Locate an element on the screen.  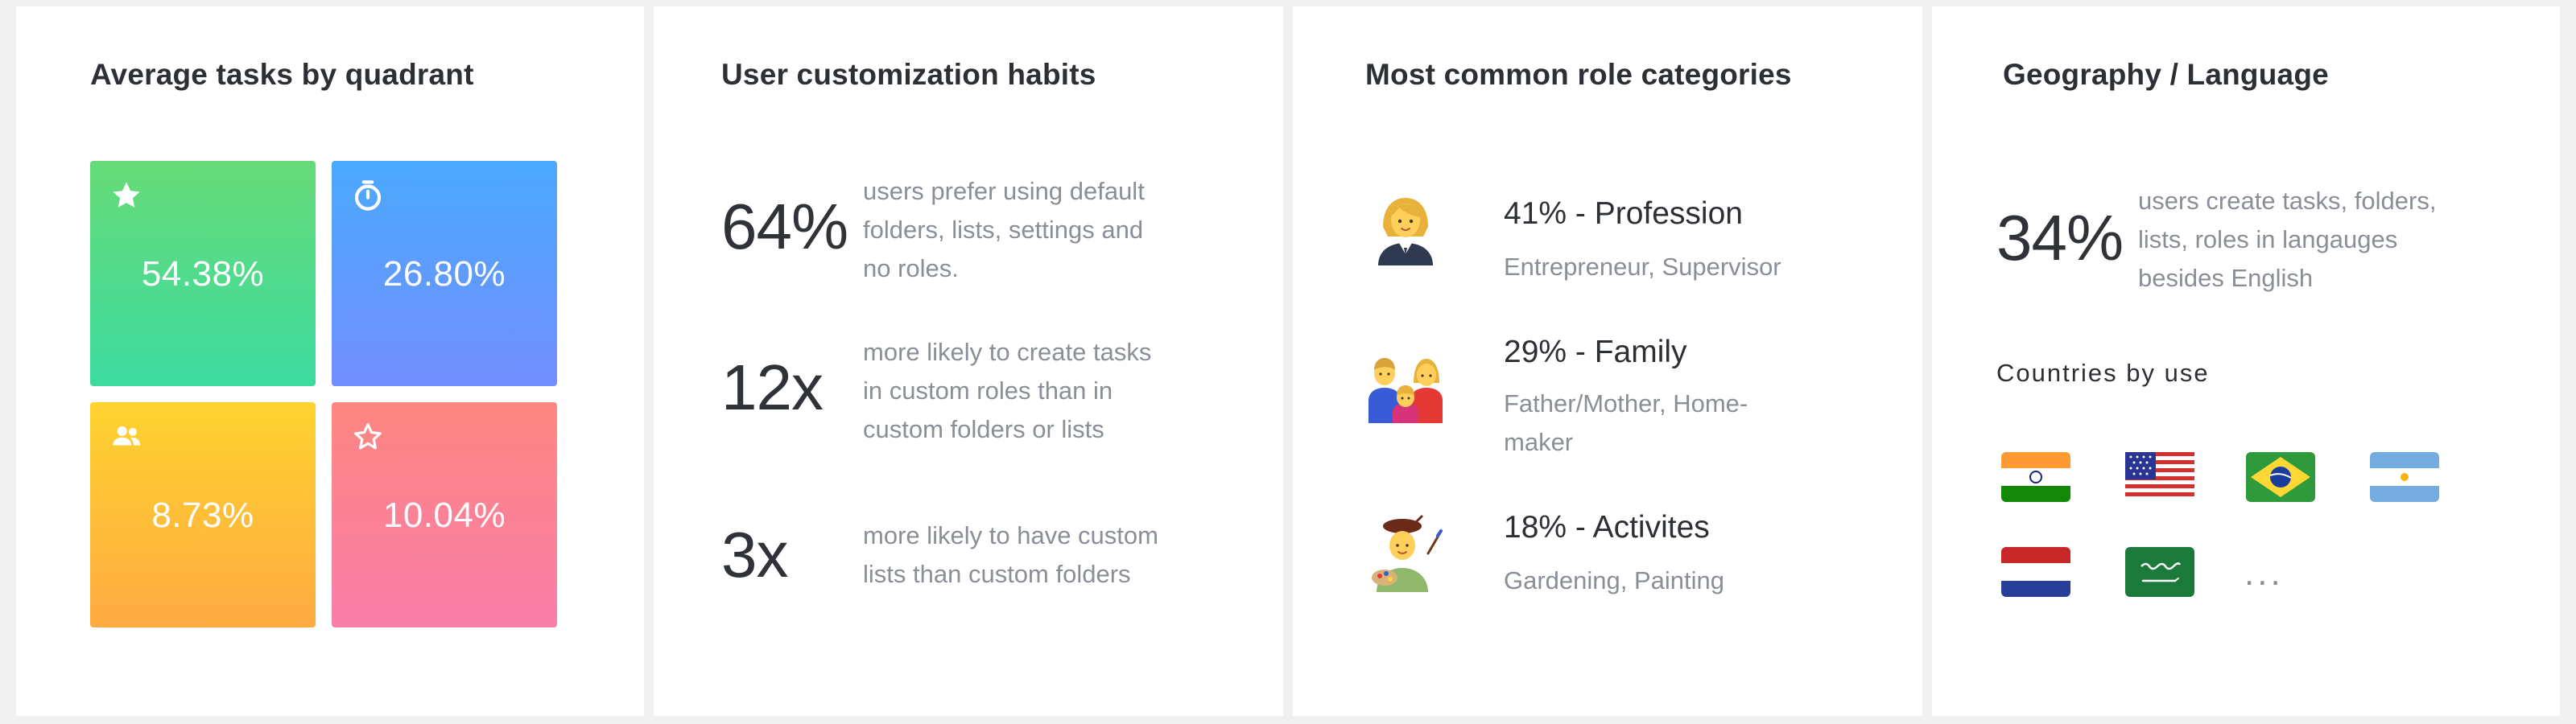
panel-title: User customization habits is located at coordinates (908, 74).